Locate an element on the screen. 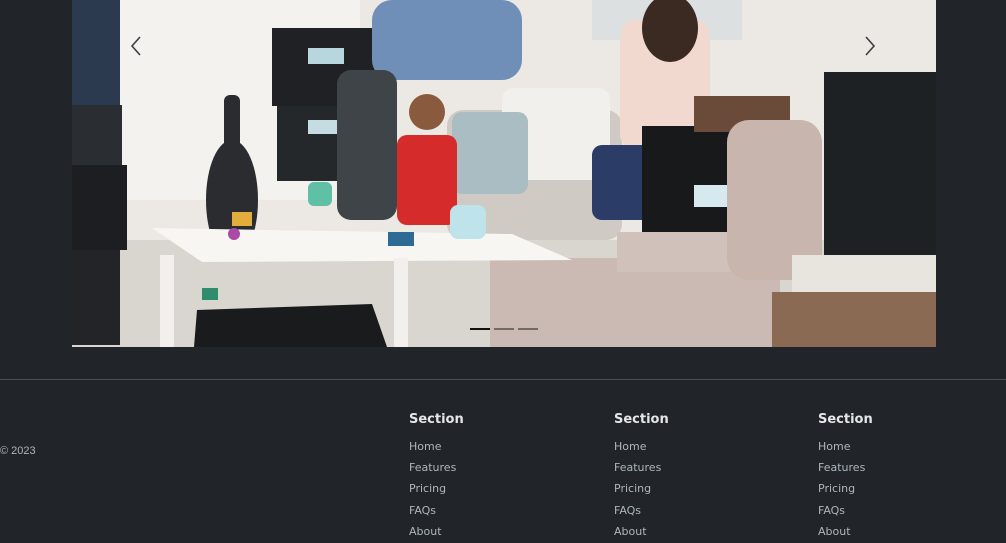 Image resolution: width=1006 pixels, height=543 pixels. chevron-left-icon is located at coordinates (135, 46).